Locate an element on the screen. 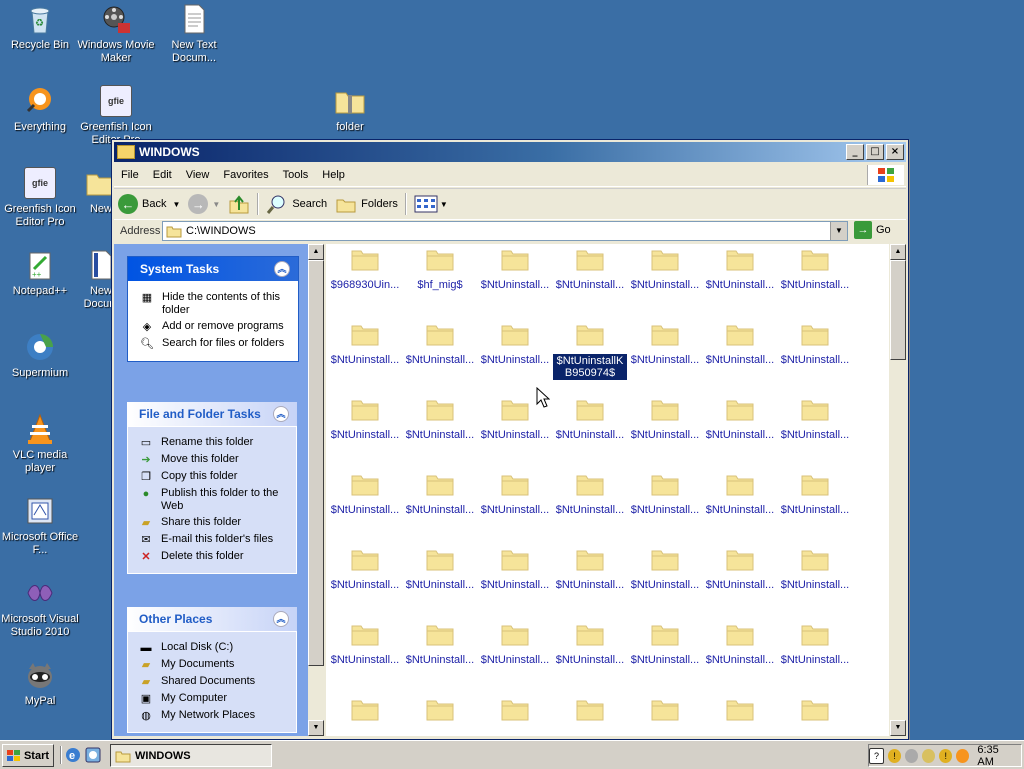  scroll-up-button: ▲ is located at coordinates (898, 252).